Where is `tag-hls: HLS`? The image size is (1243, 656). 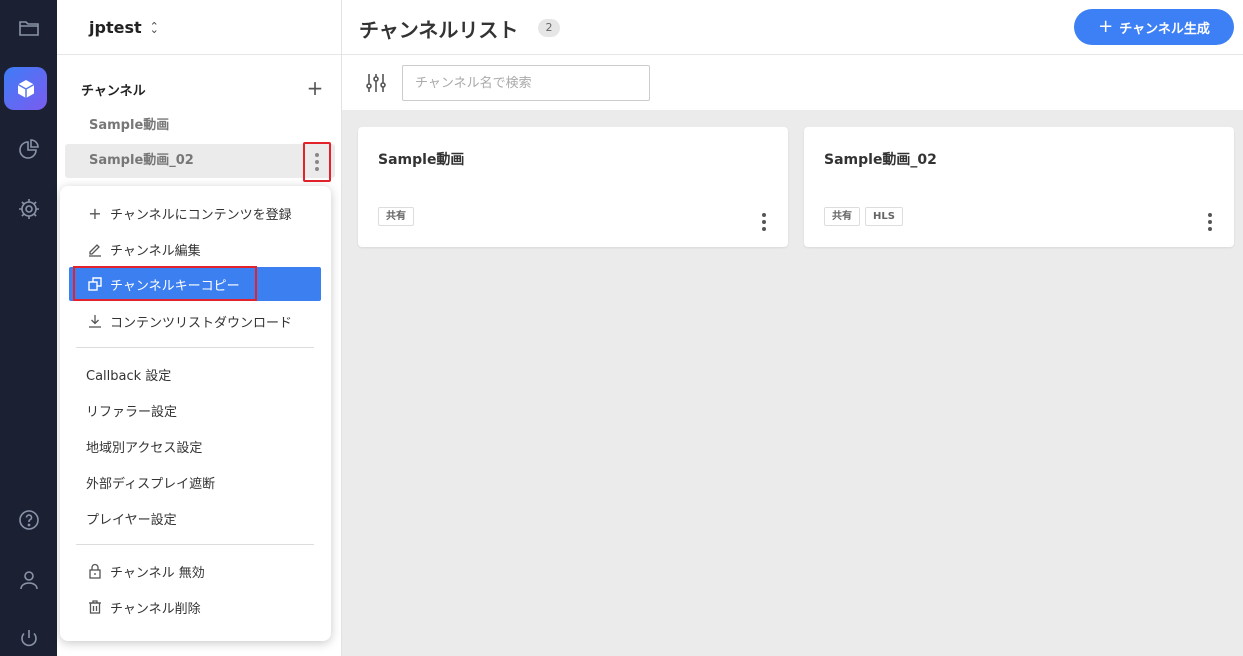
tag-hls: HLS is located at coordinates (884, 216).